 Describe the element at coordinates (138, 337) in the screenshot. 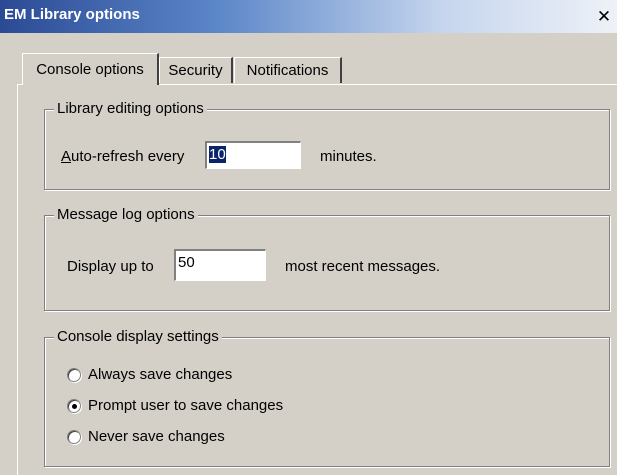

I see `group-label: Console display settings` at that location.